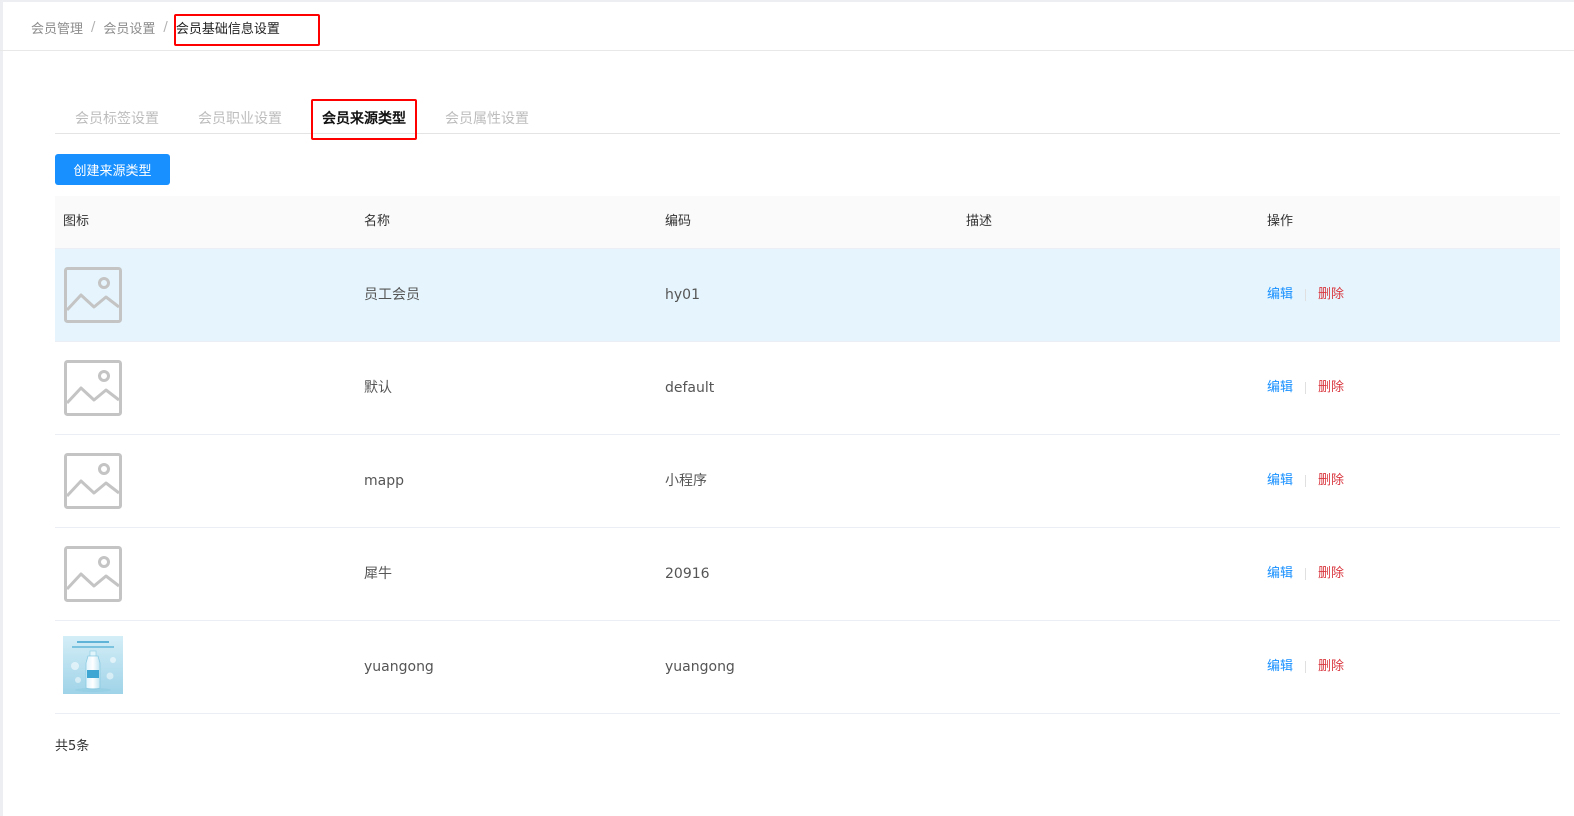 This screenshot has height=816, width=1574. Describe the element at coordinates (377, 221) in the screenshot. I see `header-name: 名称` at that location.